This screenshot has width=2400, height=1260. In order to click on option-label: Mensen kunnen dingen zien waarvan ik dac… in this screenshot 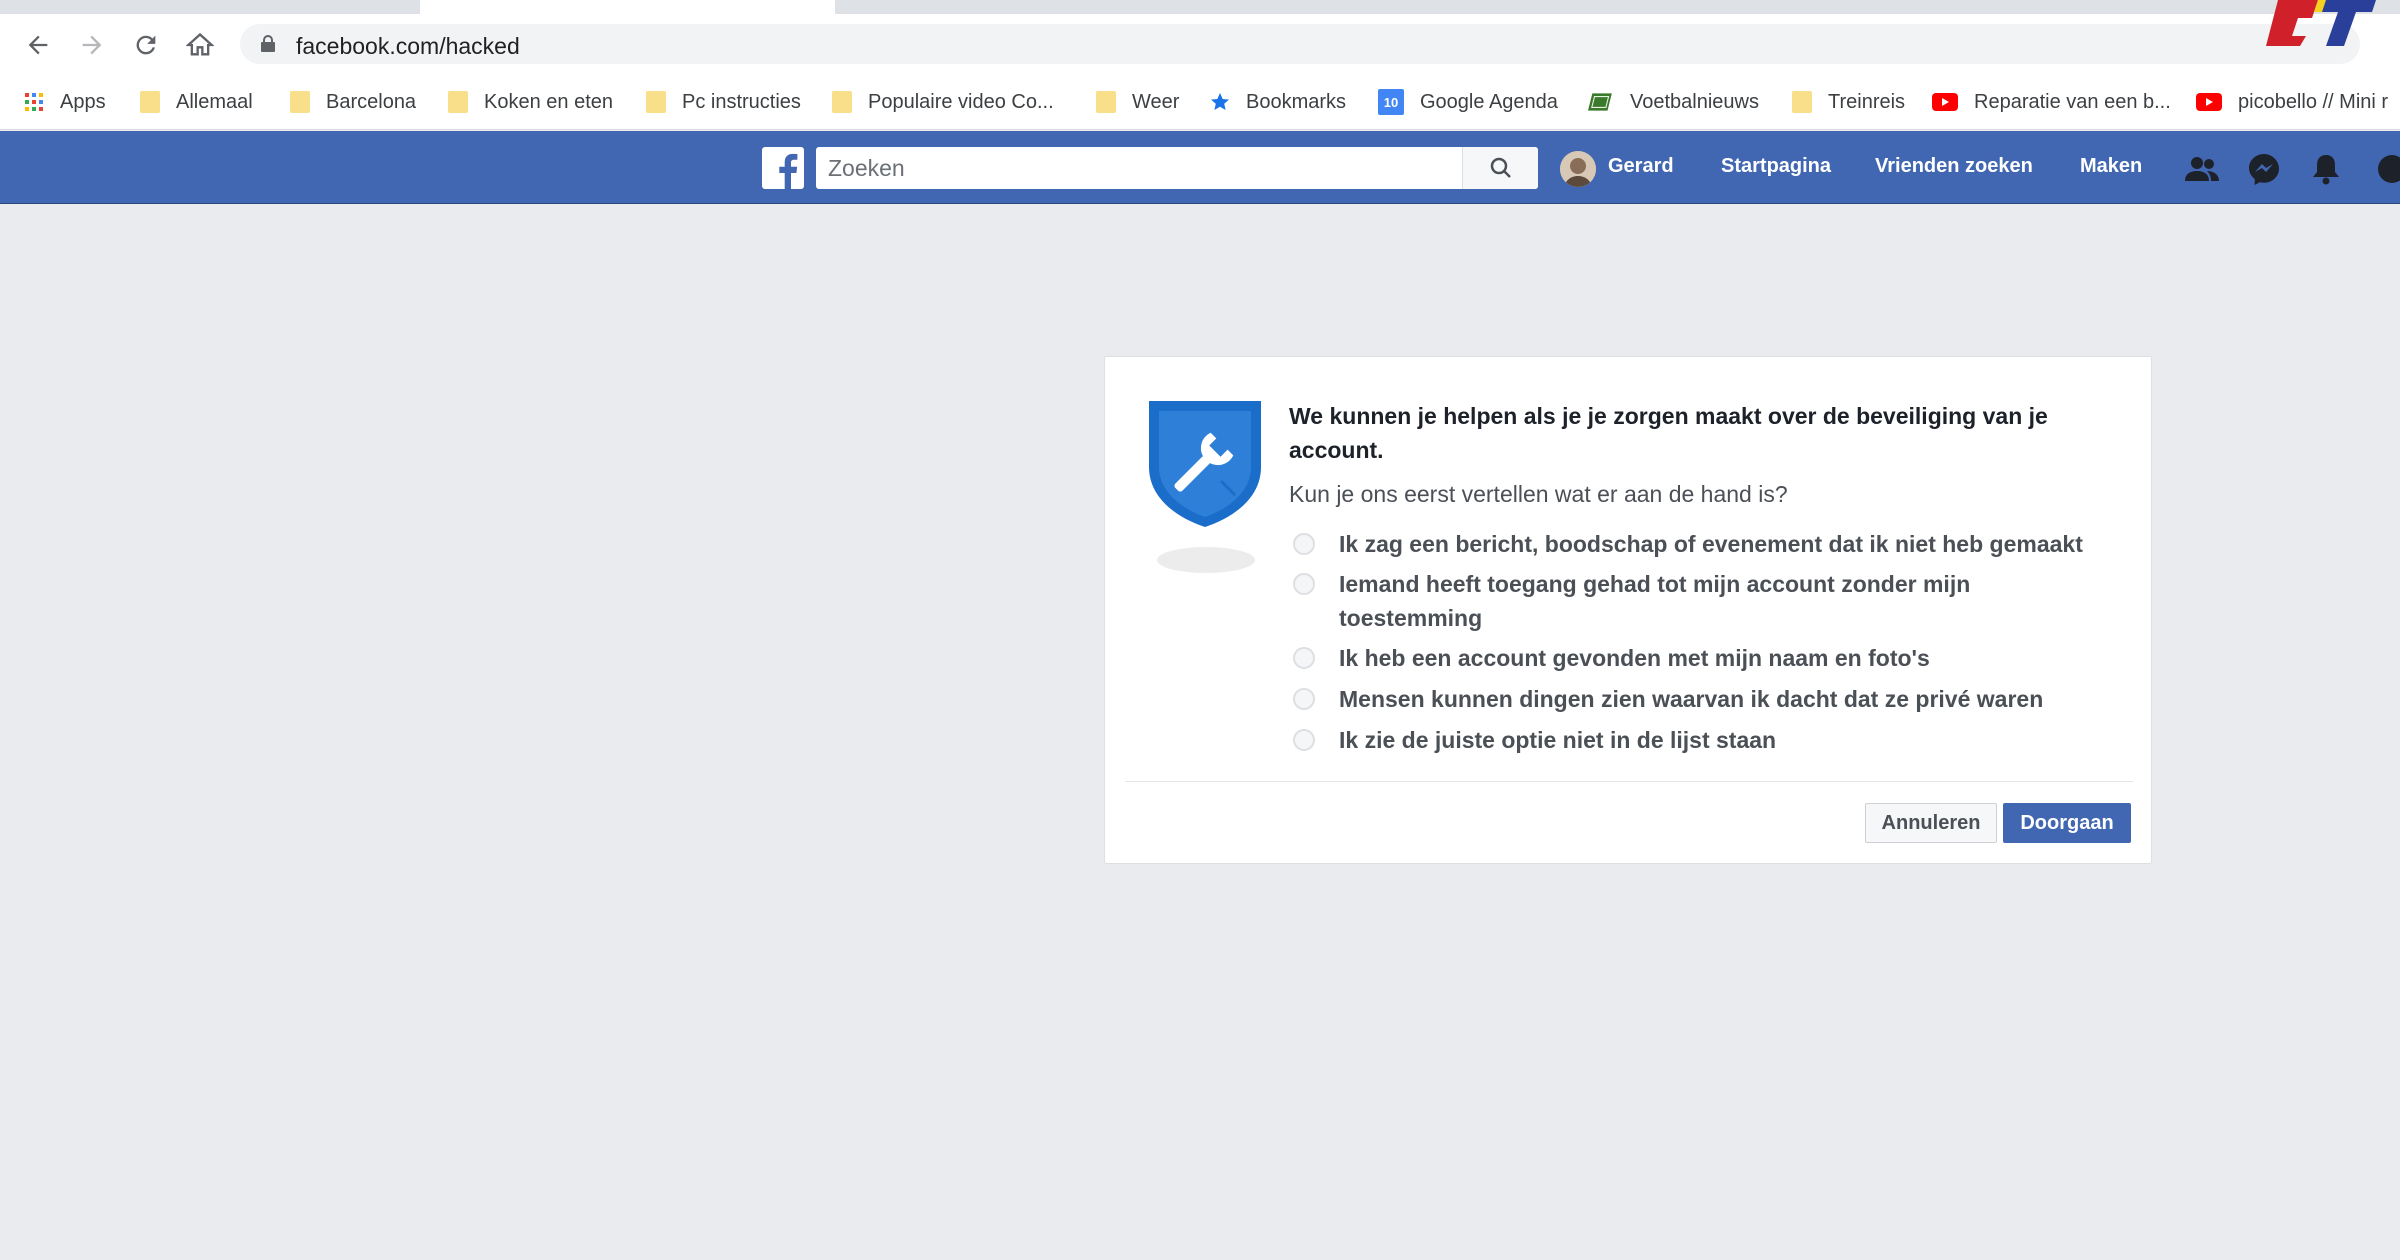, I will do `click(1691, 699)`.